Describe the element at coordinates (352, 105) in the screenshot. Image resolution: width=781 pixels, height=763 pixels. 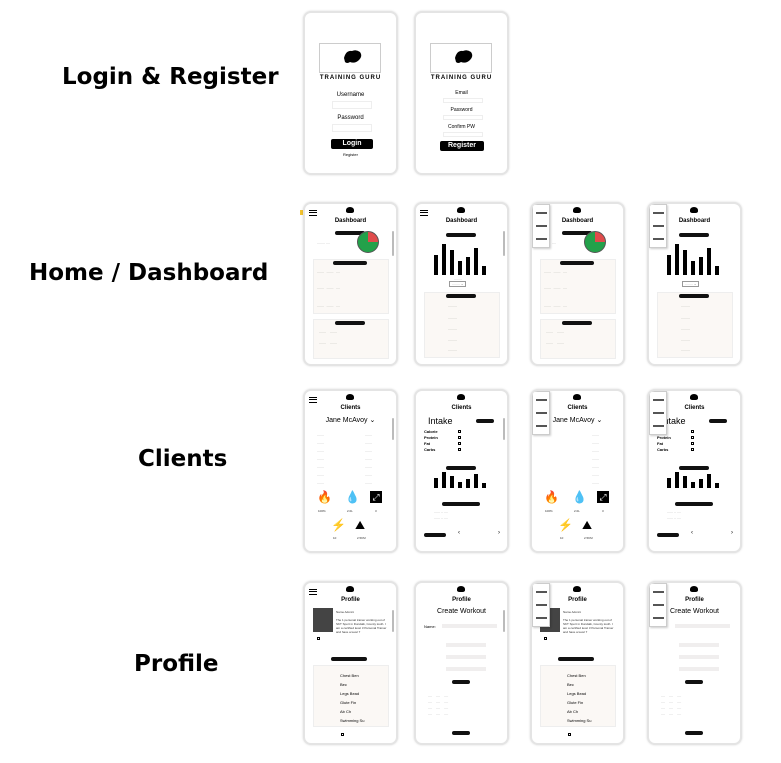
I see `username-input` at that location.